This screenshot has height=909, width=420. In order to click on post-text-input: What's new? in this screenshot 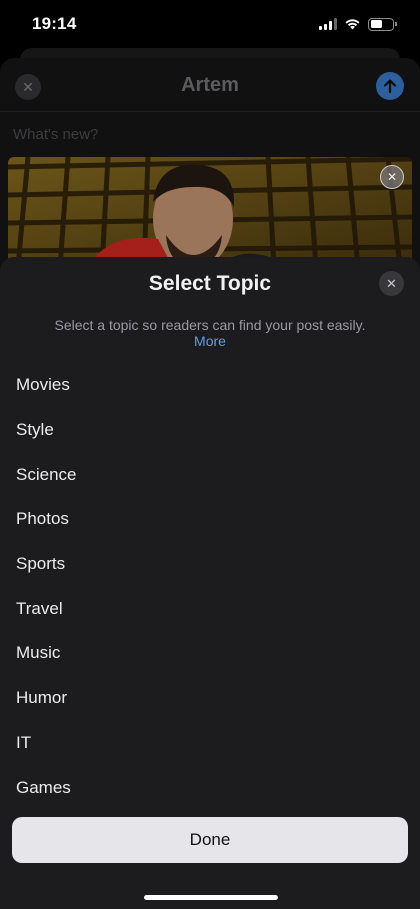, I will do `click(55, 134)`.